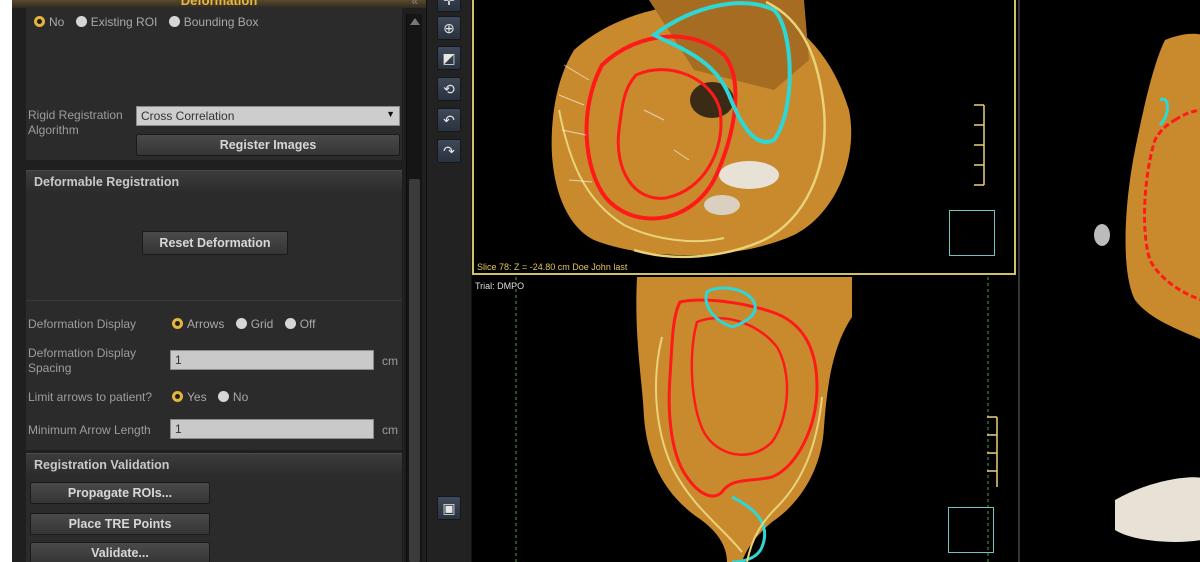  What do you see at coordinates (124, 22) in the screenshot?
I see `radio-label: Existing ROI` at bounding box center [124, 22].